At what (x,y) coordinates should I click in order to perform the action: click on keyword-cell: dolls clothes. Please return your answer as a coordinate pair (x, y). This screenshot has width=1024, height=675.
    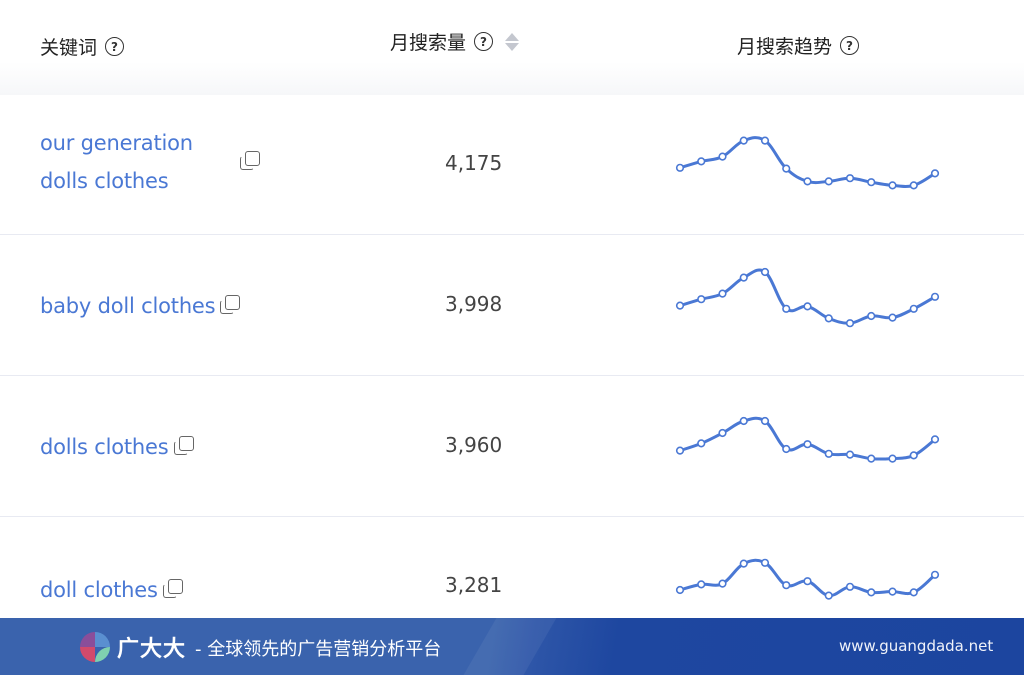
    Looking at the image, I should click on (118, 447).